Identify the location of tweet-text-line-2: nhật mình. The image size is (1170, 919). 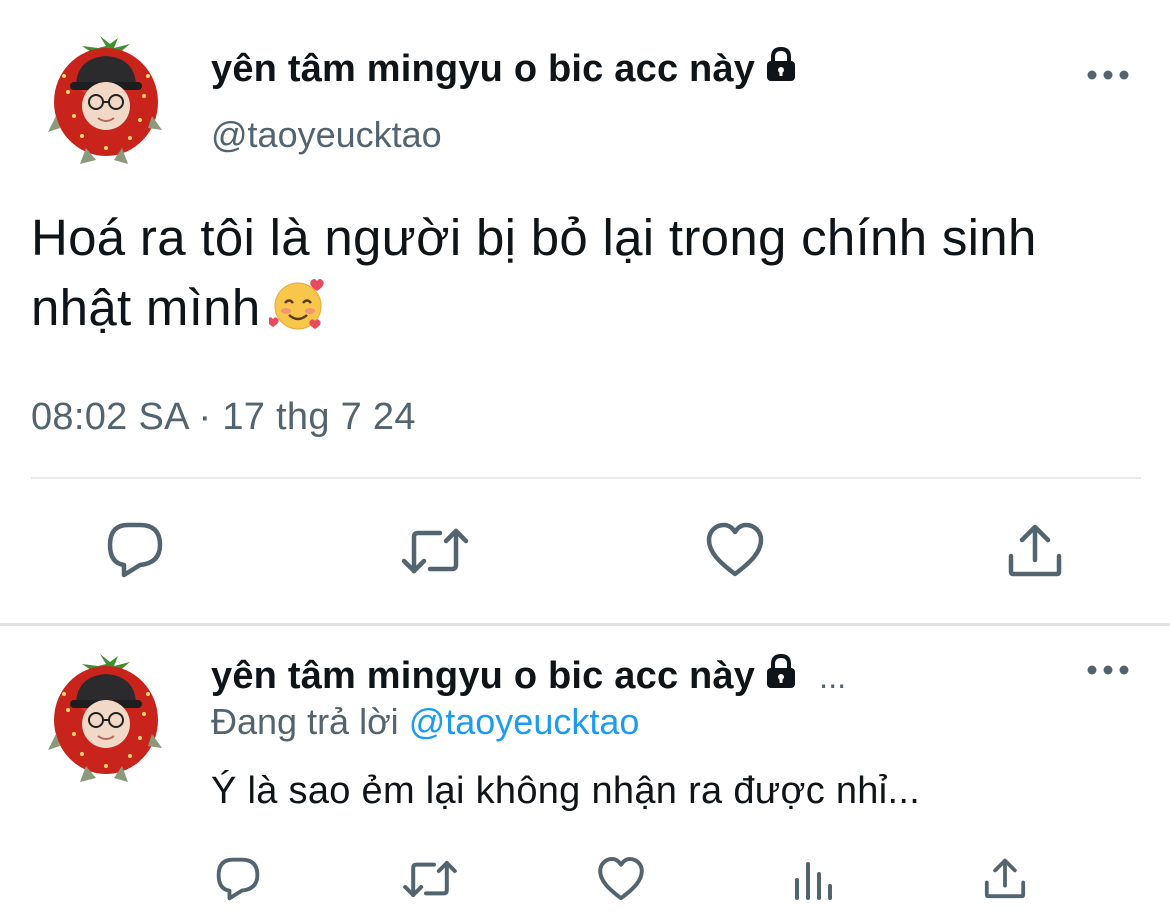
(146, 307).